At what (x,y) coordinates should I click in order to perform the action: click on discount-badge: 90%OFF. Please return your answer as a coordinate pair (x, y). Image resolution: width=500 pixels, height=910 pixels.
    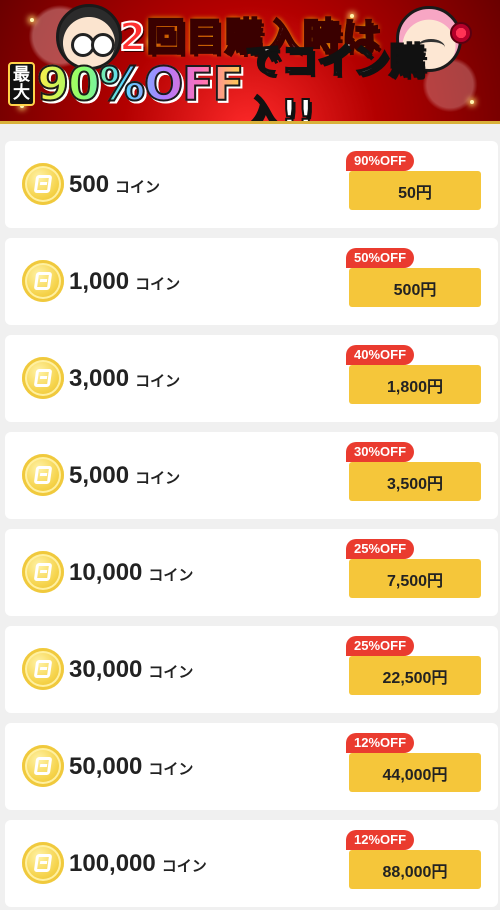
    Looking at the image, I should click on (380, 161).